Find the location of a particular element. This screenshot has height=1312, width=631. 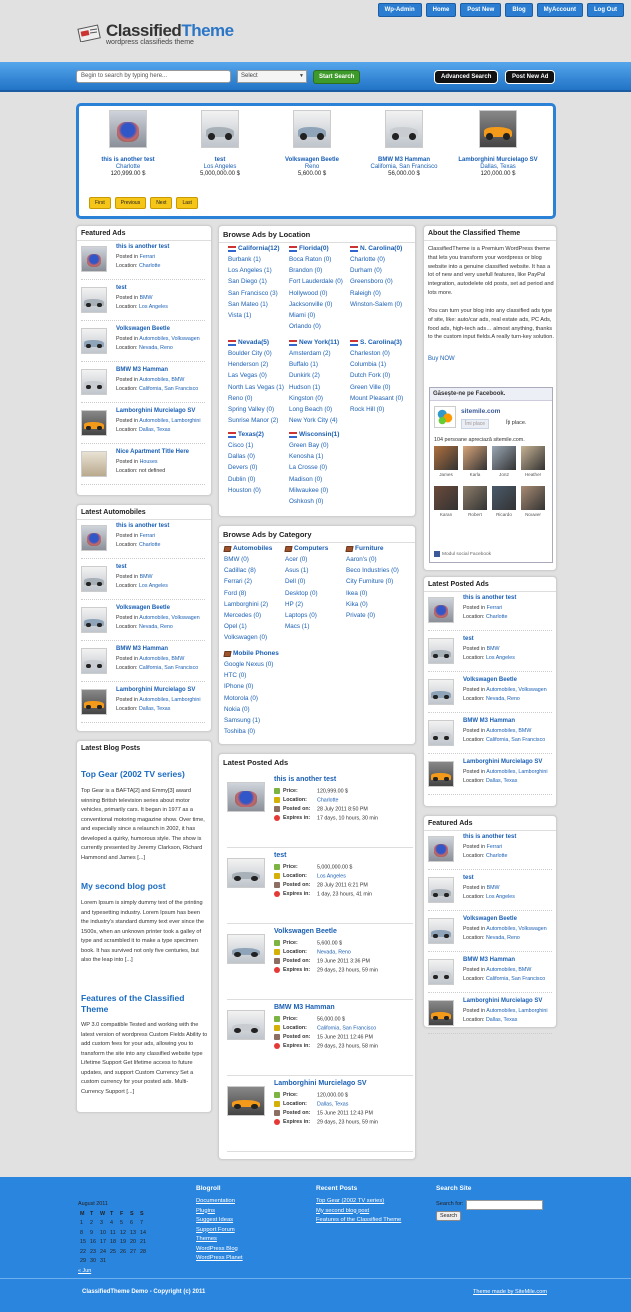

browse-group-heading: Computers is located at coordinates (306, 548).